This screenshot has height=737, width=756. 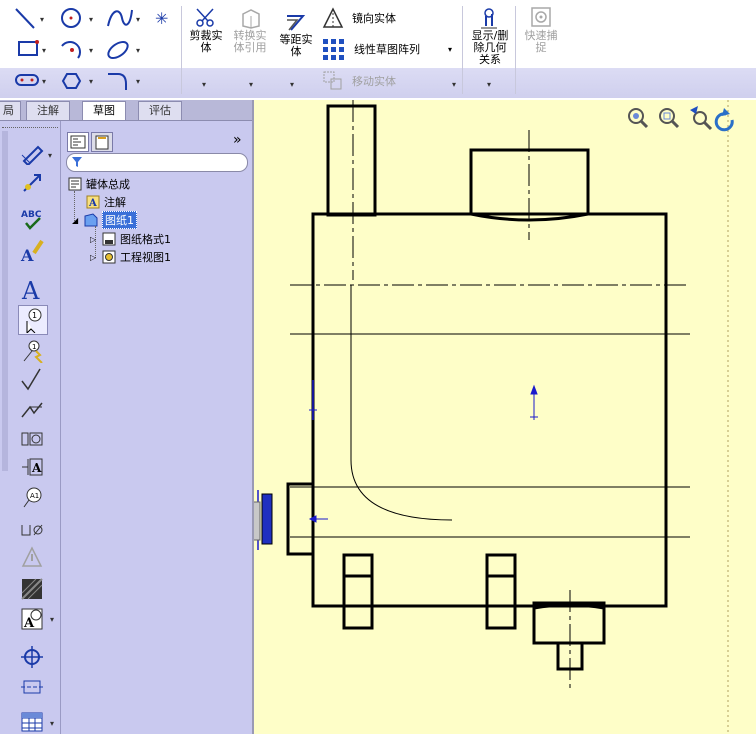 What do you see at coordinates (374, 81) in the screenshot?
I see `move-label: 移动实体` at bounding box center [374, 81].